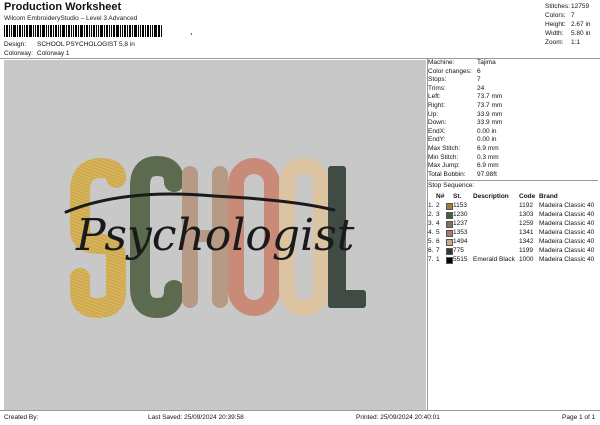  What do you see at coordinates (15, 44) in the screenshot?
I see `design-label: Design:` at bounding box center [15, 44].